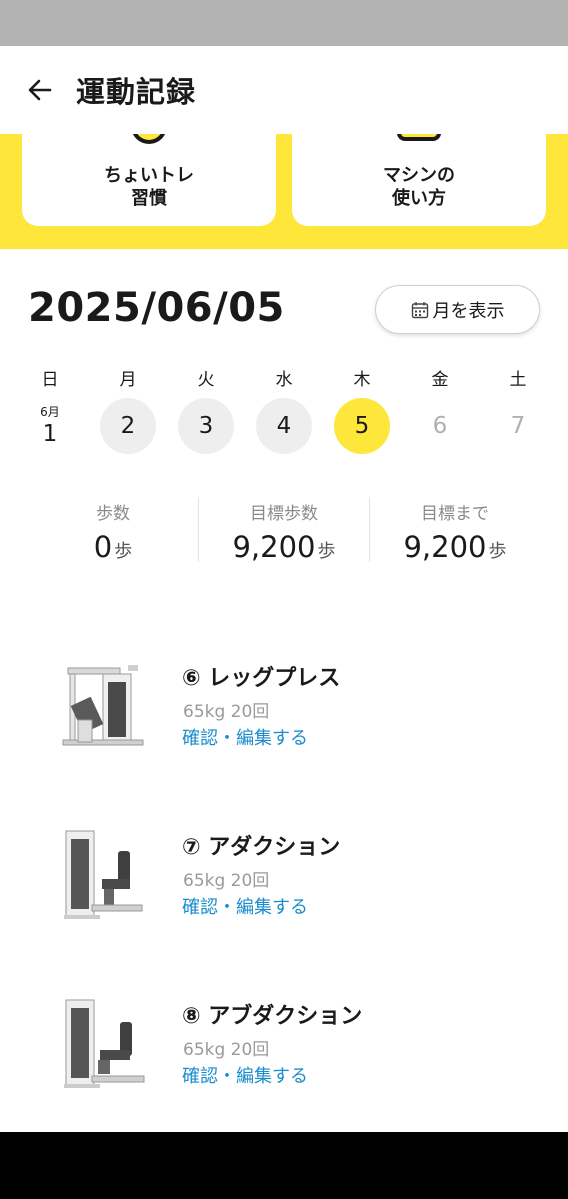 The image size is (568, 1199). What do you see at coordinates (440, 380) in the screenshot?
I see `day-name: 金` at bounding box center [440, 380].